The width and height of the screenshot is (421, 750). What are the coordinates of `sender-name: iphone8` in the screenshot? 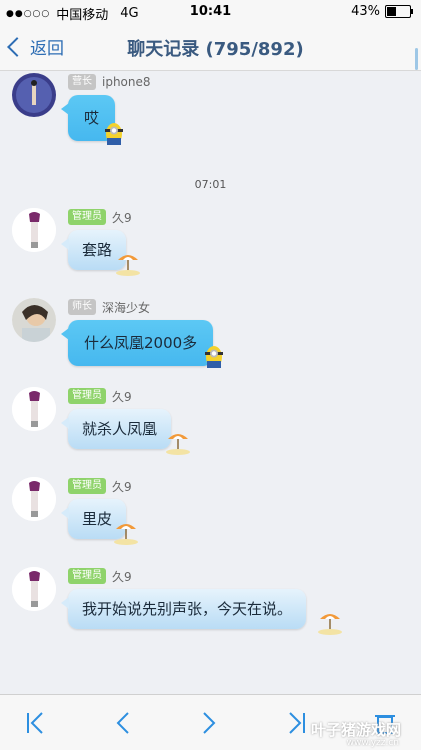 It's located at (126, 82).